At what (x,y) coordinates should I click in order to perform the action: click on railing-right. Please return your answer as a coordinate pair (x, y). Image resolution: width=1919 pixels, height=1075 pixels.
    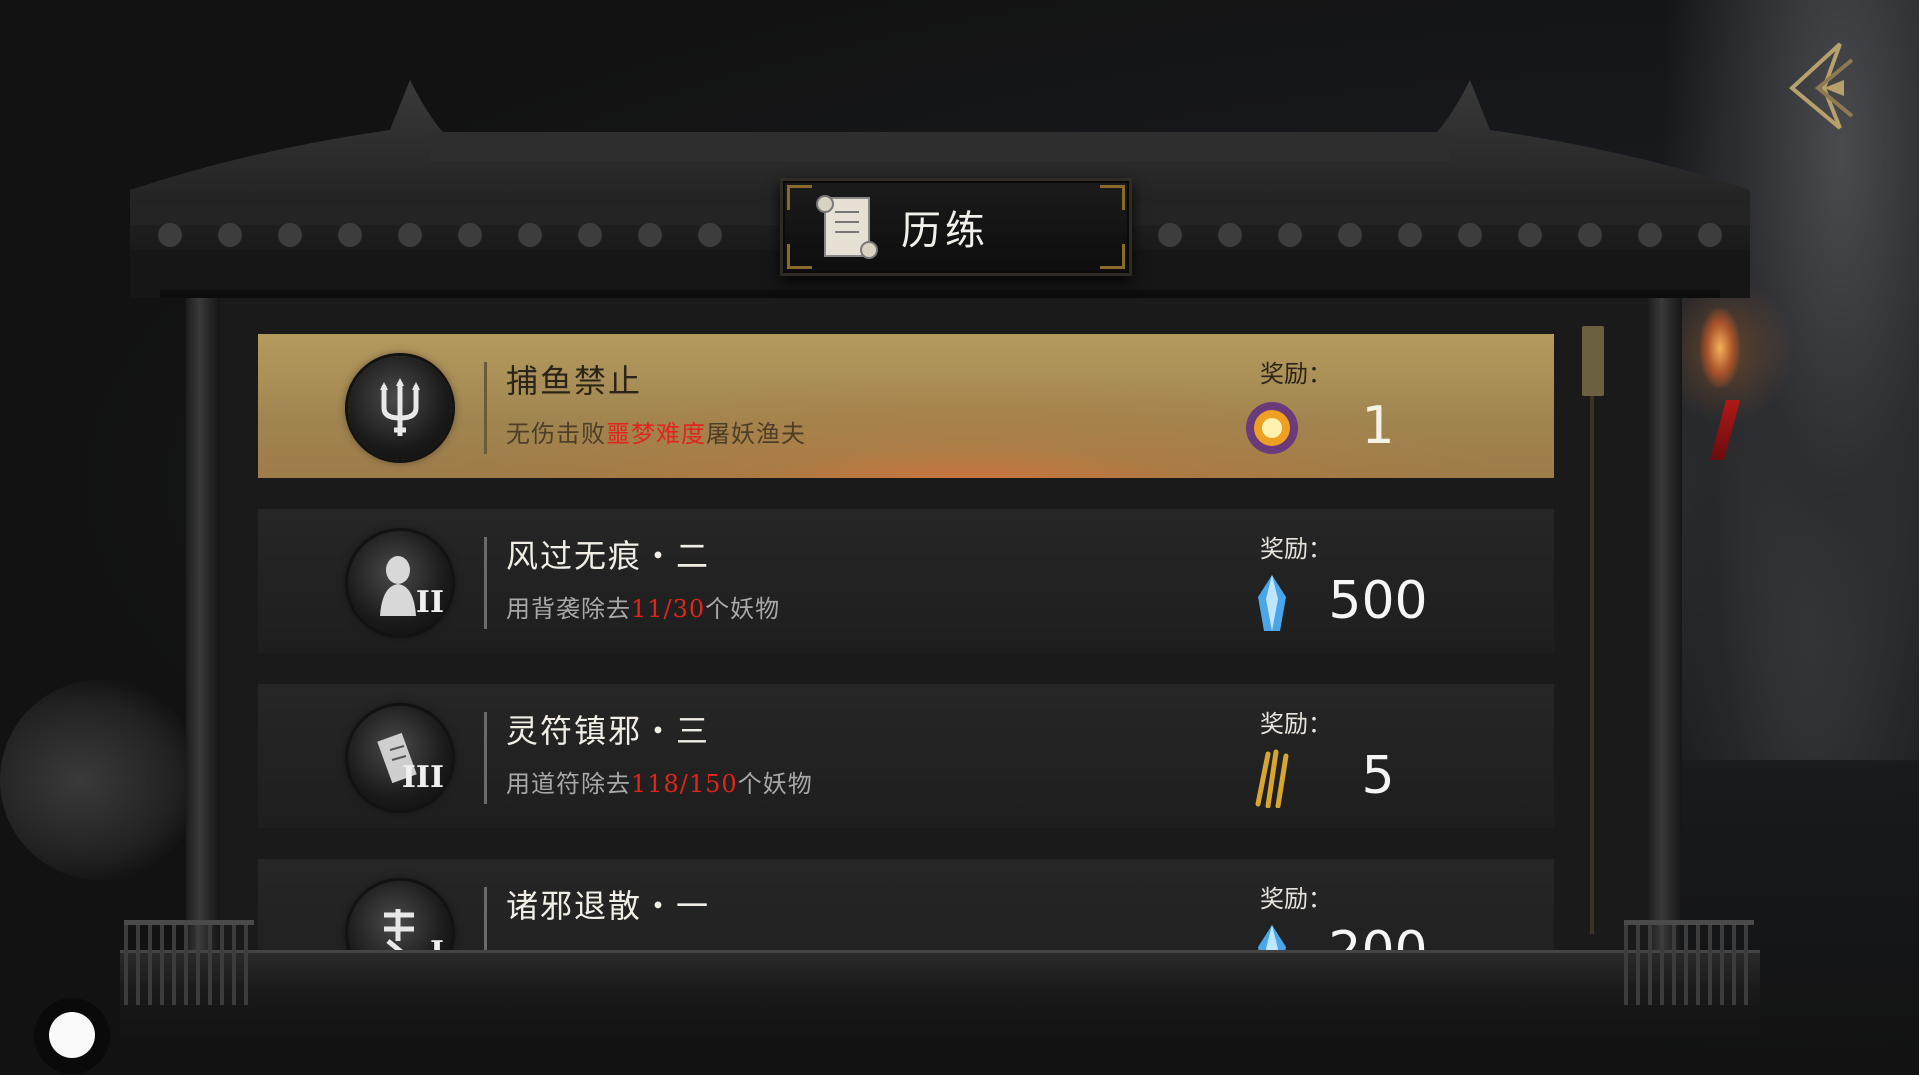
    Looking at the image, I should click on (1689, 962).